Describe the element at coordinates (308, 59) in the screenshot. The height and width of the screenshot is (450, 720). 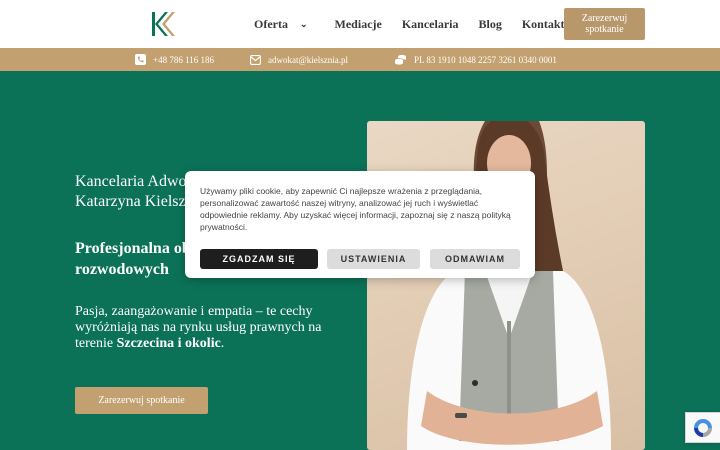
I see `email-address: adwokat@kielsznia.pl` at that location.